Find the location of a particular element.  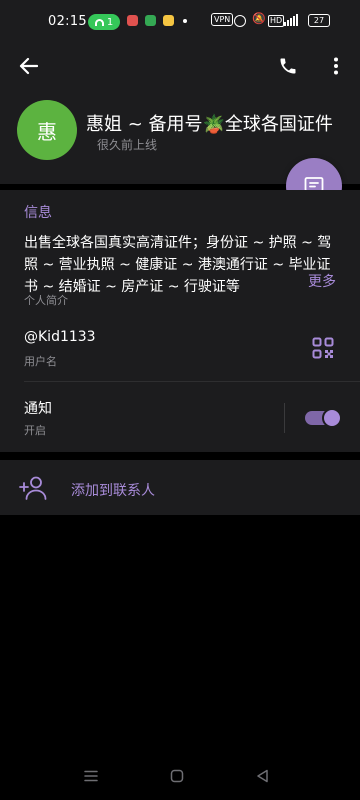

add-to-contacts-label: 添加到联系人 is located at coordinates (113, 491).